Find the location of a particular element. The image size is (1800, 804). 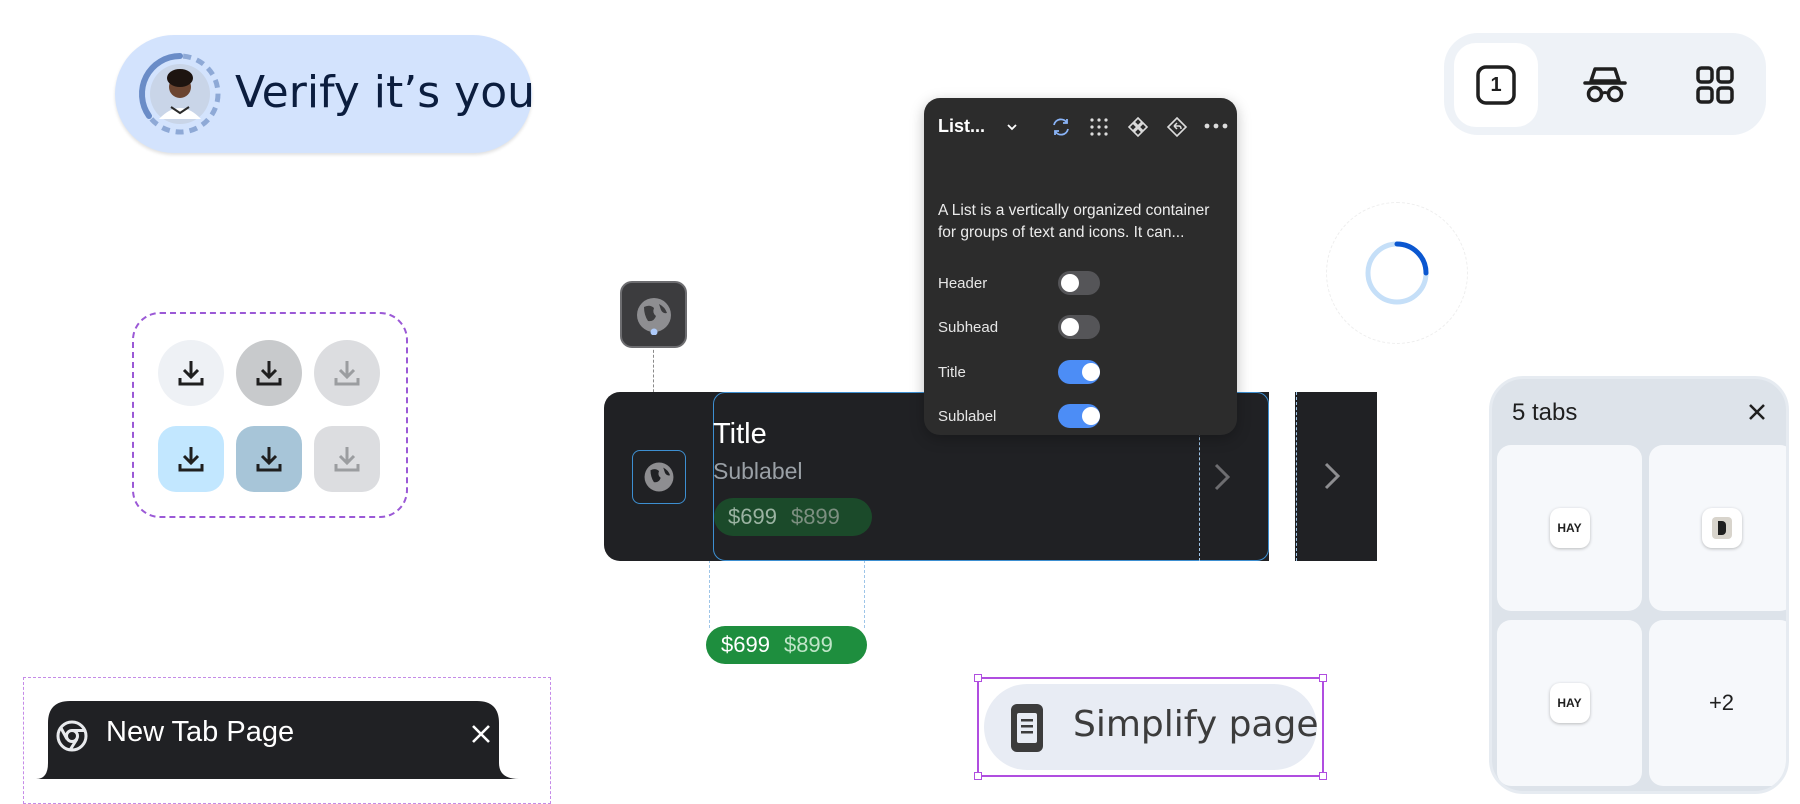

grid-icon is located at coordinates (1715, 85).